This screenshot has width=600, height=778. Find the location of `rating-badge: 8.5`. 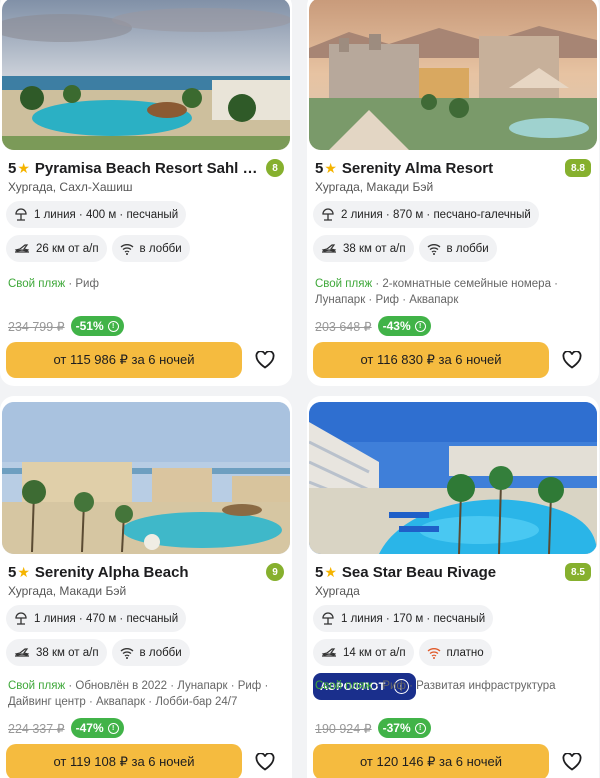

rating-badge: 8.5 is located at coordinates (578, 572).